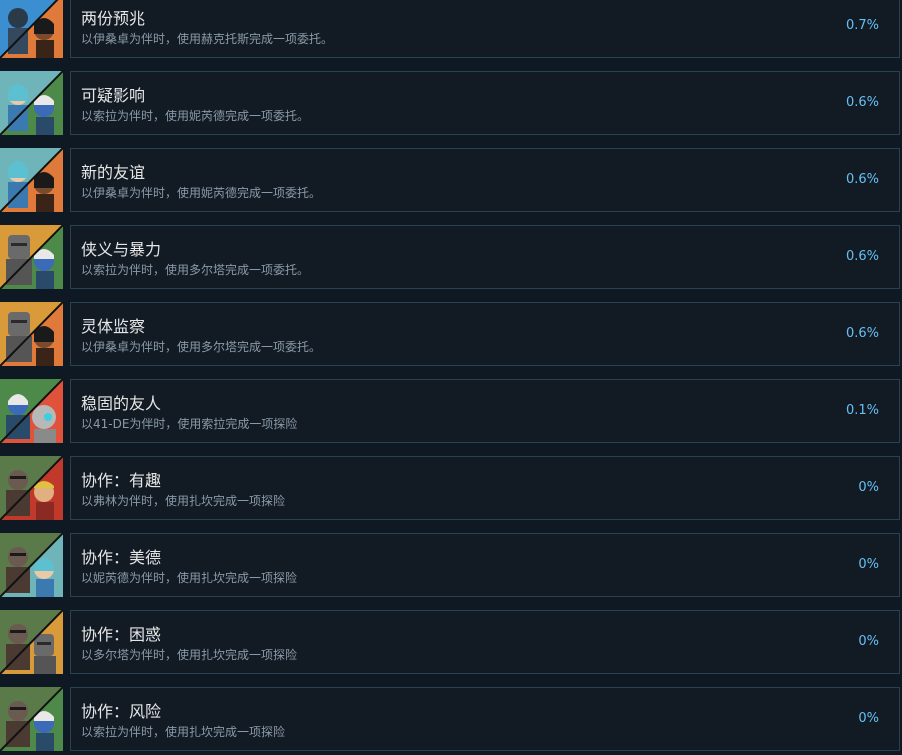 The image size is (902, 755). What do you see at coordinates (485, 257) in the screenshot?
I see `achievement-card: 侠义与暴力 以索拉为伴时，使用多尔塔完成一项委托。 0.6%` at bounding box center [485, 257].